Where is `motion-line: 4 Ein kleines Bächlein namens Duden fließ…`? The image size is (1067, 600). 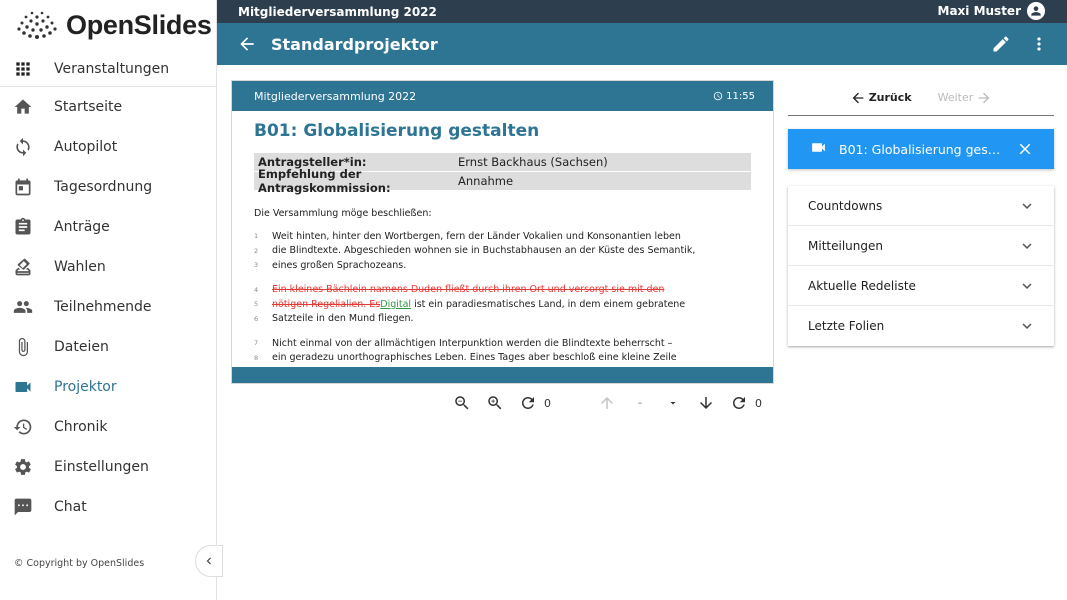 motion-line: 4 Ein kleines Bächlein namens Duden fließ… is located at coordinates (502, 290).